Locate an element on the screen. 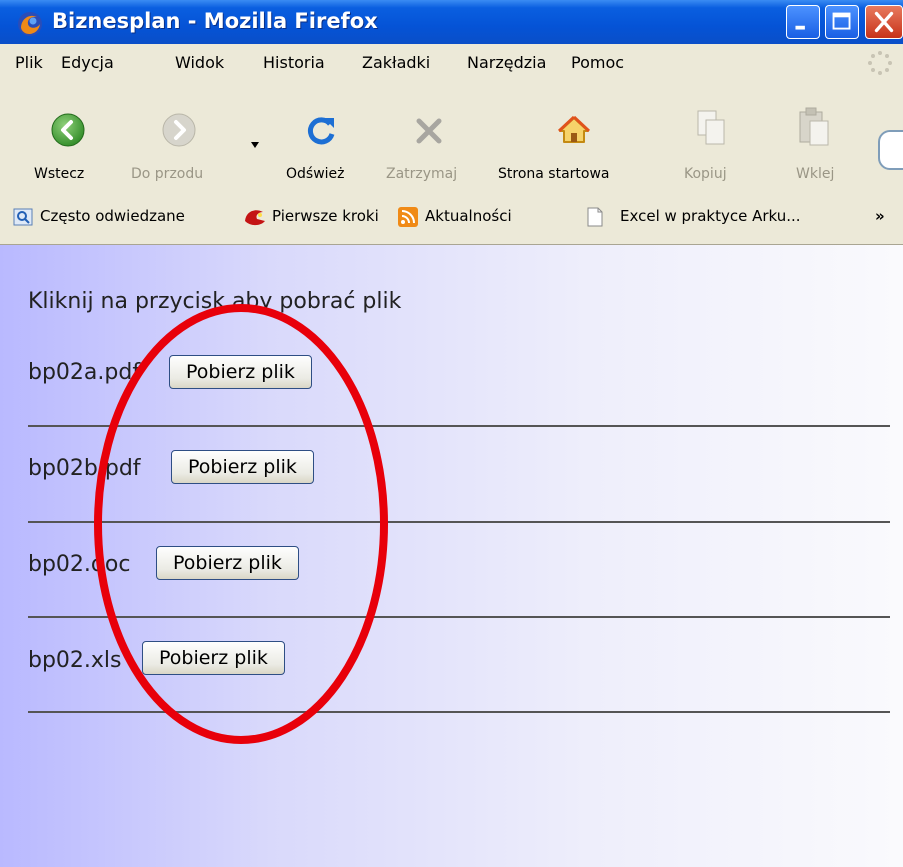  menu-item-history: Historia is located at coordinates (294, 62).